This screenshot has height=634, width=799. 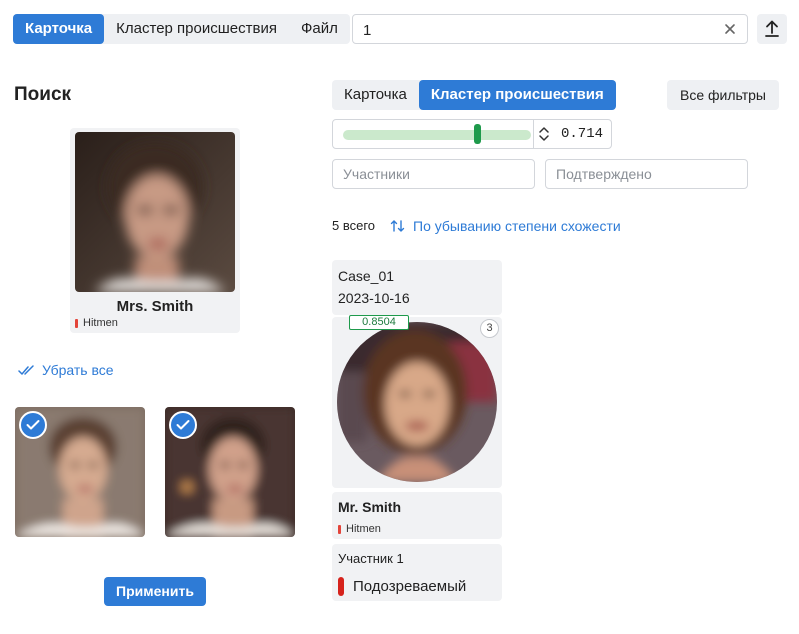 I want to click on confirmed-input, so click(x=646, y=174).